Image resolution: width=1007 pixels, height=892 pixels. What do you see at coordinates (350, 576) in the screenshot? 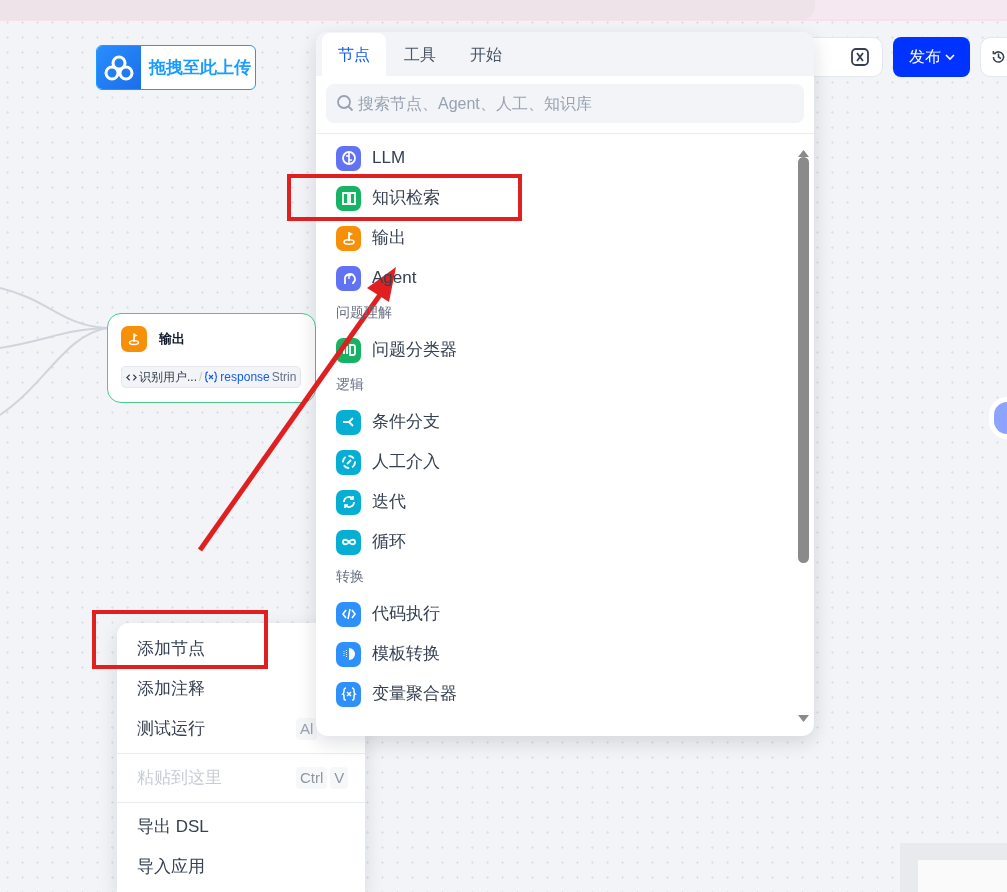
I see `section-label: 转换` at bounding box center [350, 576].